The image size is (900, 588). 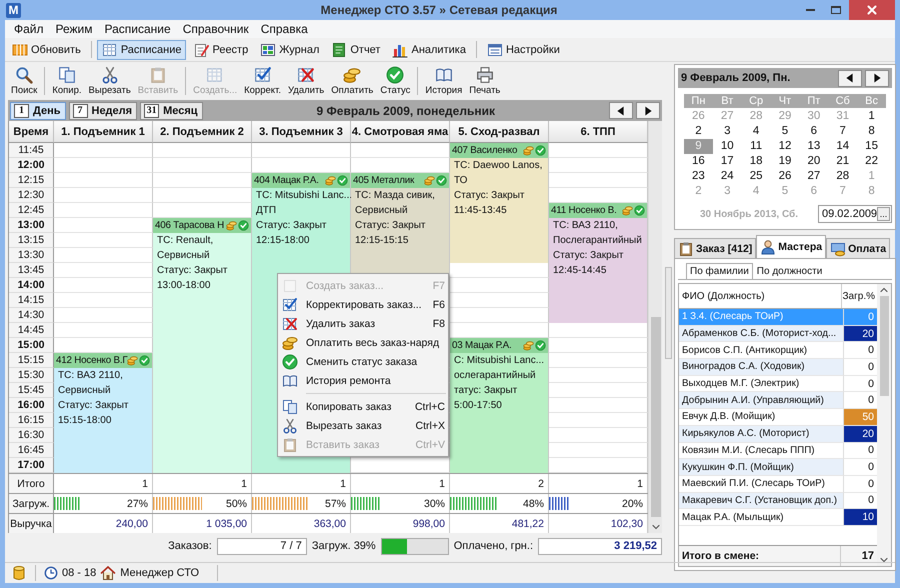 I want to click on weekday-label: Вт, so click(x=727, y=101).